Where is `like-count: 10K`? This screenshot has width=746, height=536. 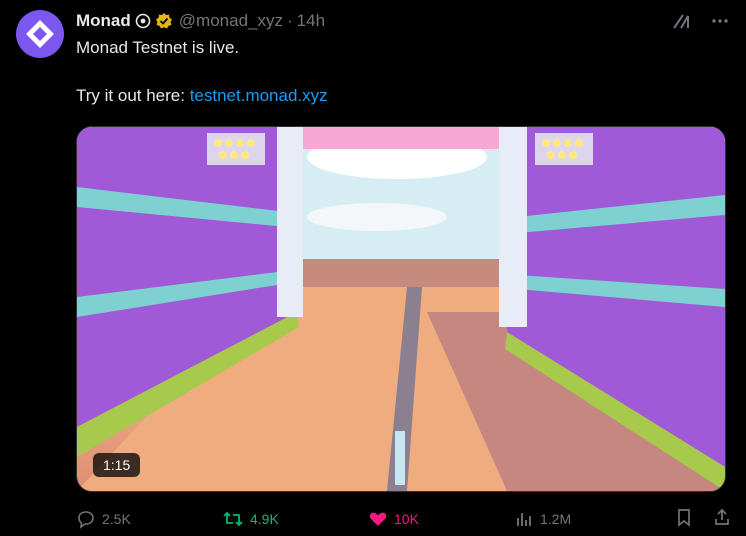
like-count: 10K is located at coordinates (406, 519).